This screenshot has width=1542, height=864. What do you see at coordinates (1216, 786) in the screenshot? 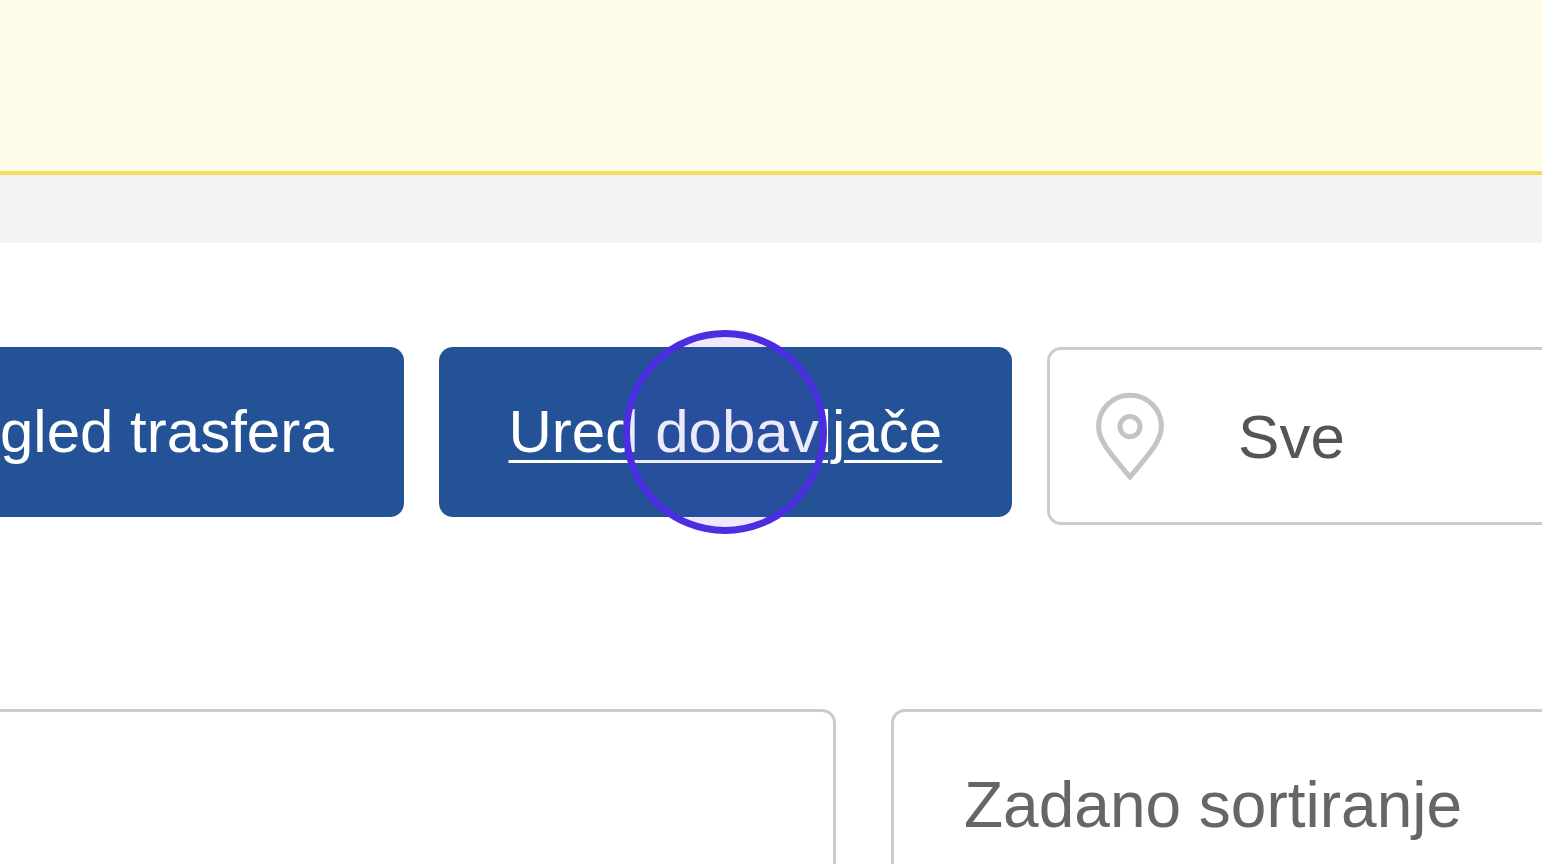
I see `sort-select: Zadano sortiranje` at bounding box center [1216, 786].